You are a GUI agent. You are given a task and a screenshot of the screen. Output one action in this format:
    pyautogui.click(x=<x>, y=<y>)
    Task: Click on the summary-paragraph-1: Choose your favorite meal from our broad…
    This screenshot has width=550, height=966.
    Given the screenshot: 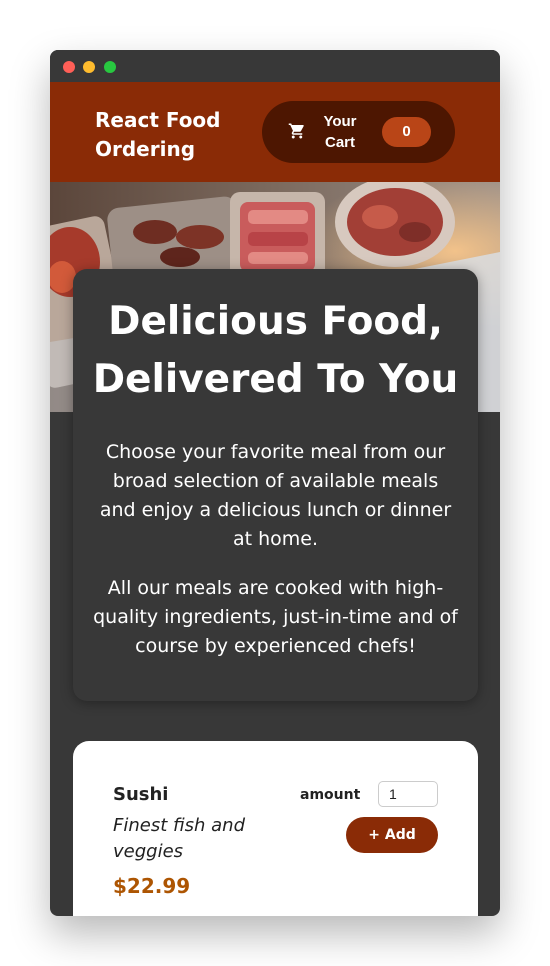 What is the action you would take?
    pyautogui.click(x=275, y=495)
    